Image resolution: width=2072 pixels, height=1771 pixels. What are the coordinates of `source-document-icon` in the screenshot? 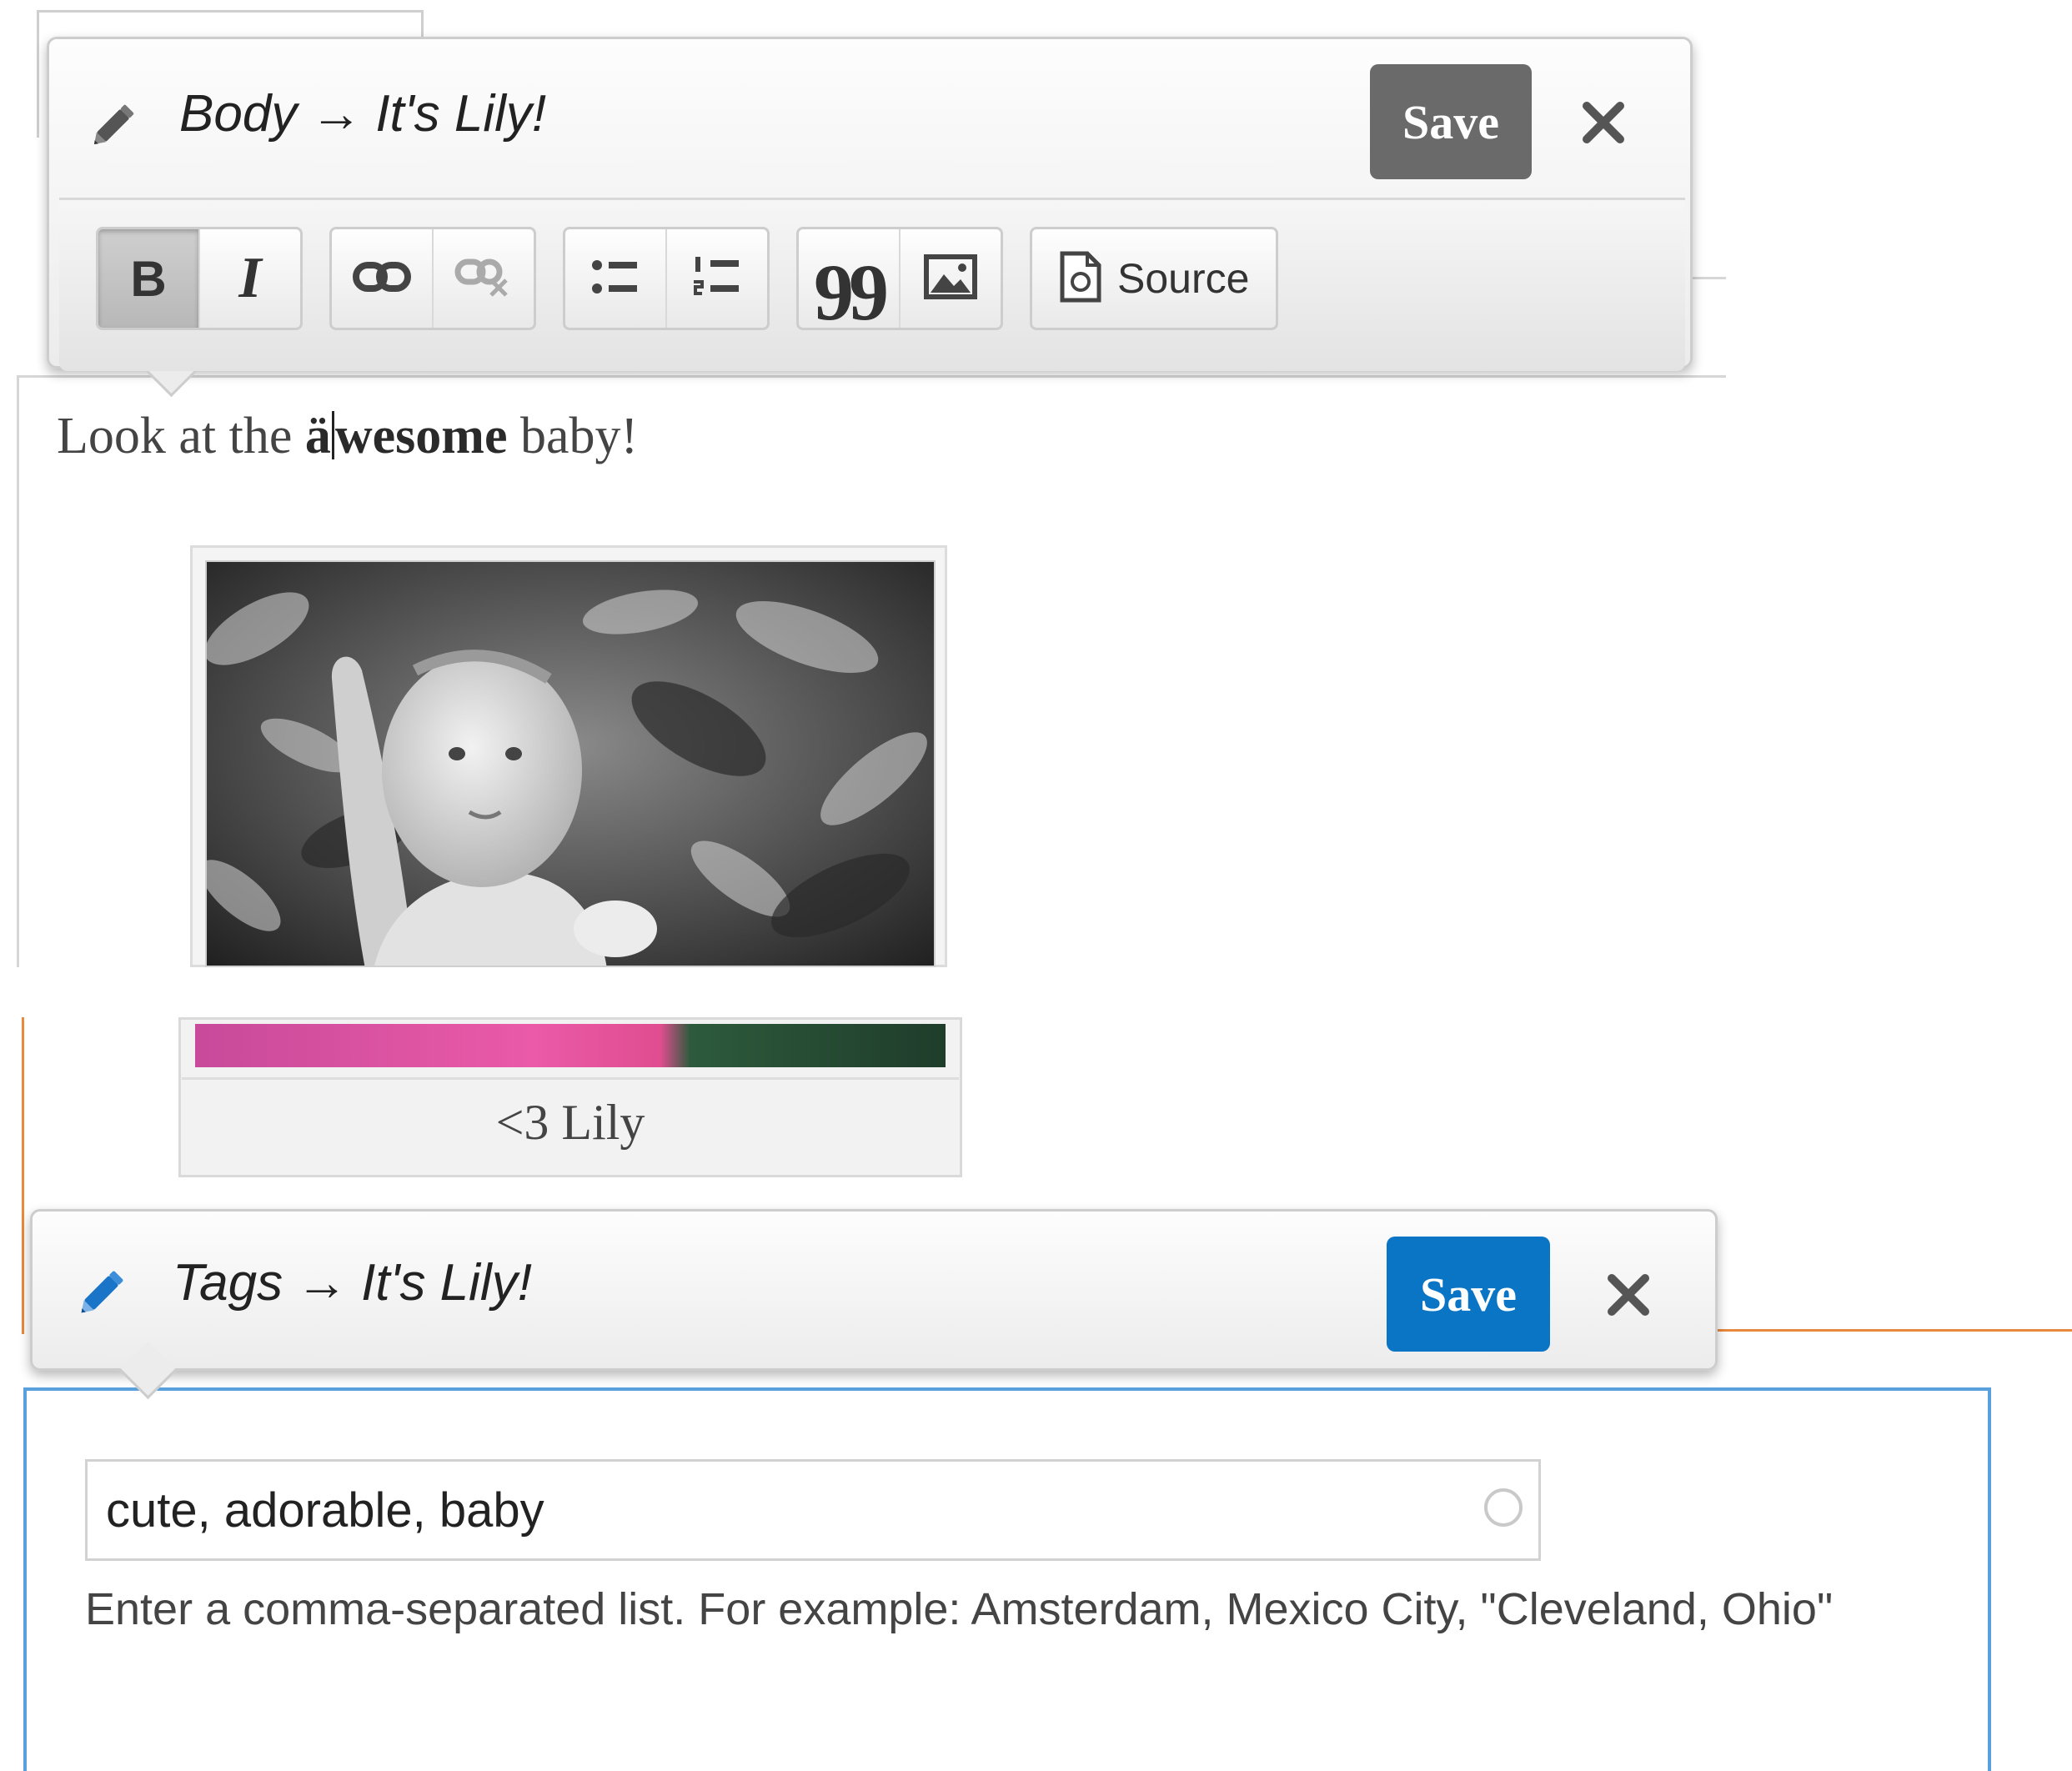 It's located at (1080, 279).